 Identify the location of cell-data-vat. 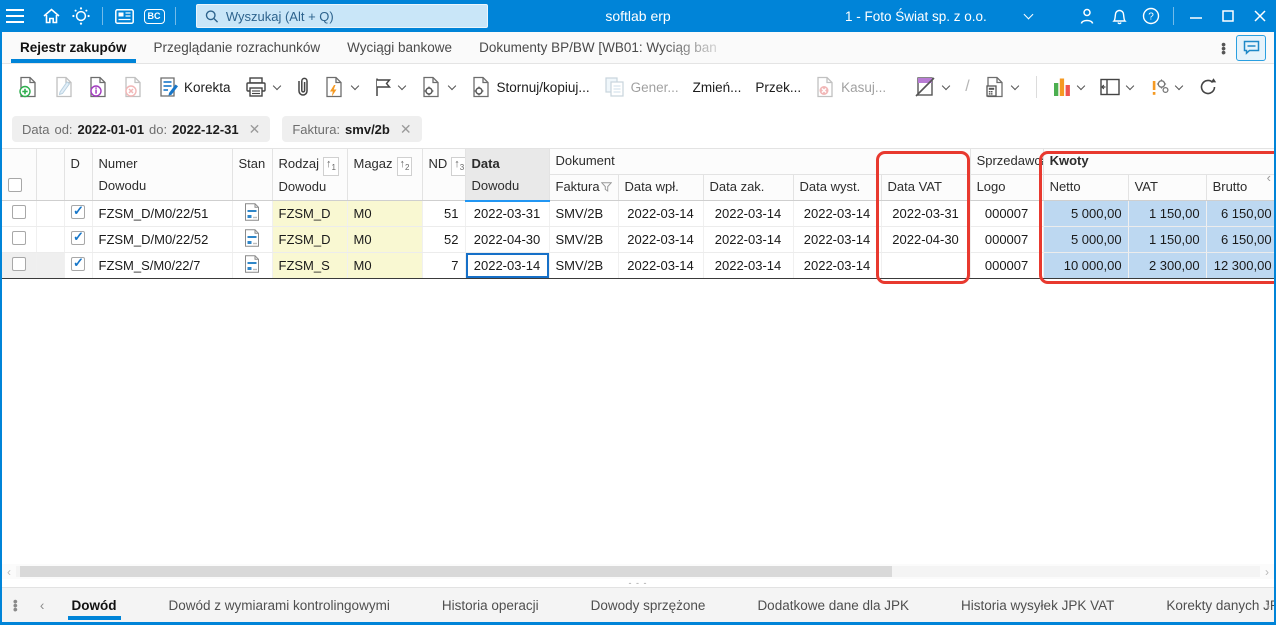
(926, 265).